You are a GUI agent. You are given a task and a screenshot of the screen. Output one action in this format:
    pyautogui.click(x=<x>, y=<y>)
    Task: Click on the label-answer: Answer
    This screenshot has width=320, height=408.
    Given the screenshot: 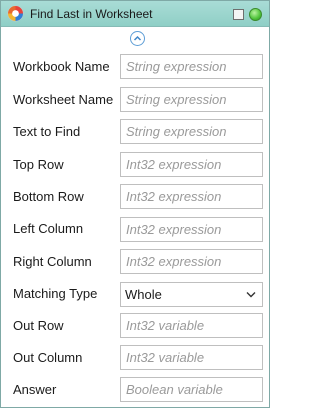 What is the action you would take?
    pyautogui.click(x=35, y=389)
    